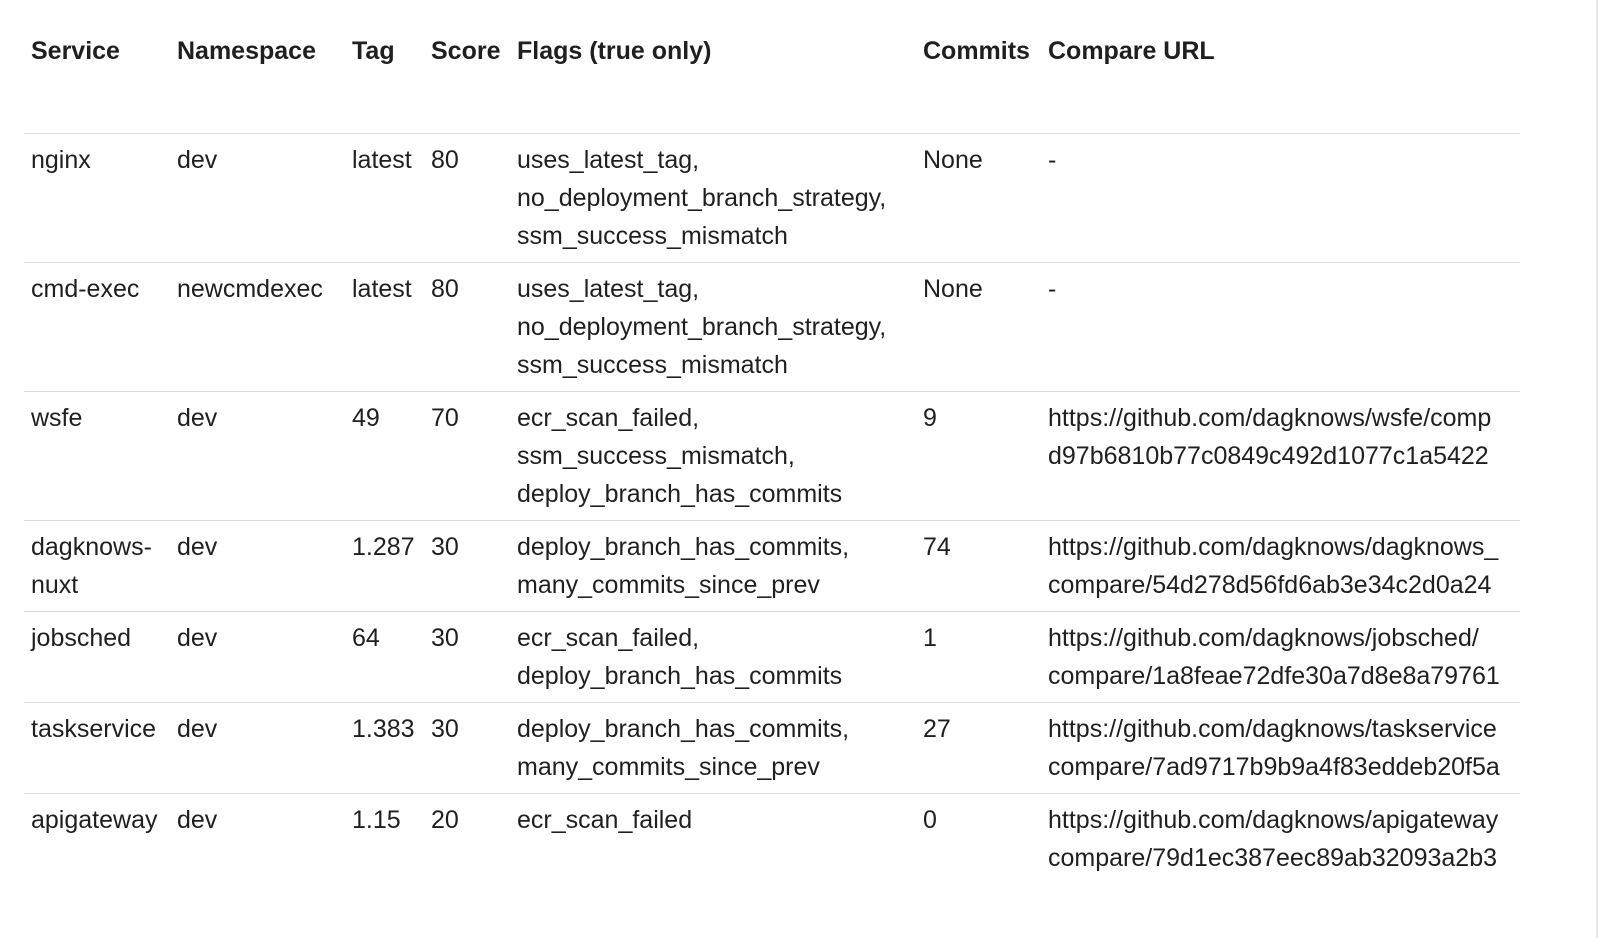 The image size is (1600, 938). I want to click on compare-url-text: https://github.com/dagknows/dagknows_, so click(1284, 547).